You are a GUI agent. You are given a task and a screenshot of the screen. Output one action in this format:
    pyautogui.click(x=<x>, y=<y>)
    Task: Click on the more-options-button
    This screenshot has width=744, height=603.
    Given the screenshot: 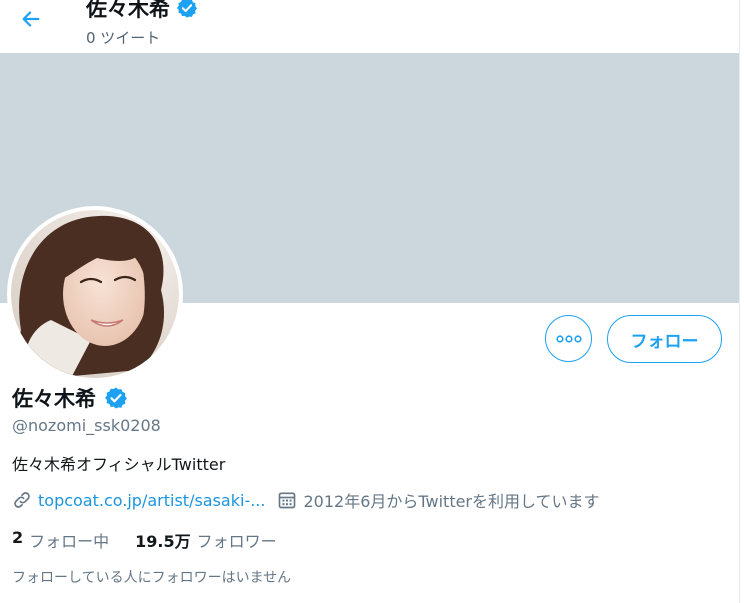 What is the action you would take?
    pyautogui.click(x=568, y=338)
    